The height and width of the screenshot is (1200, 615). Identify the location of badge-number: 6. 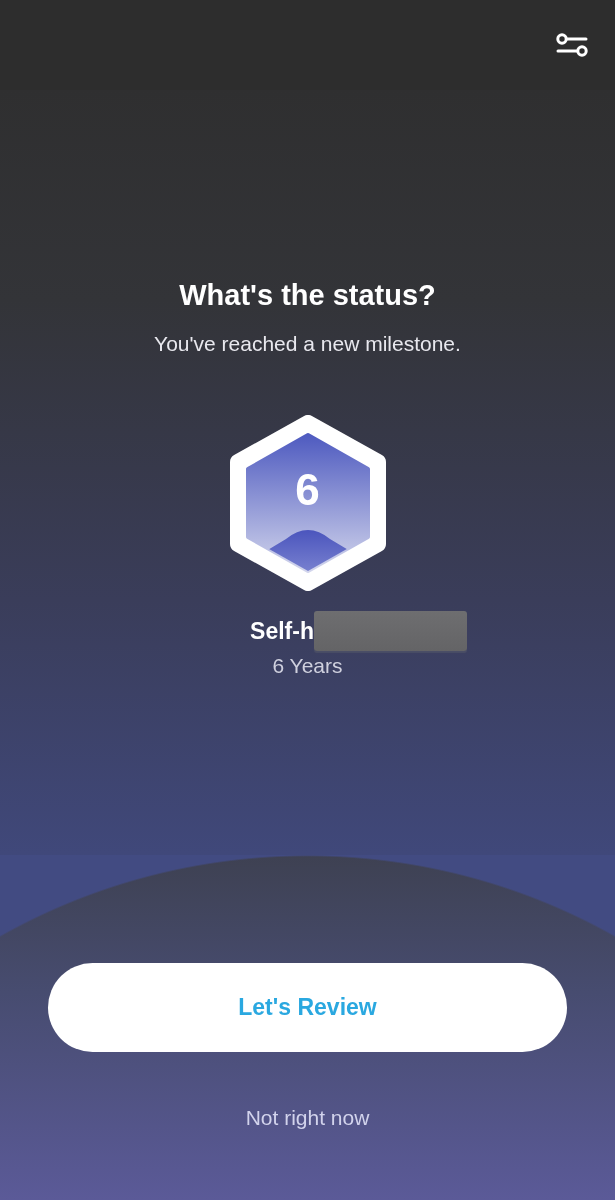
(307, 490).